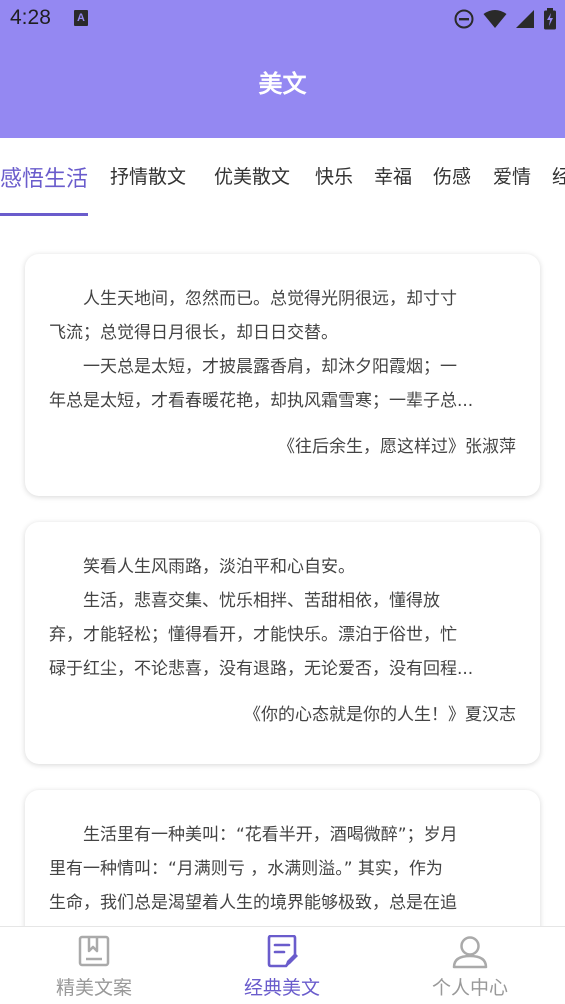 This screenshot has width=565, height=1004. I want to click on app-header: 4:28 A 美文, so click(282, 69).